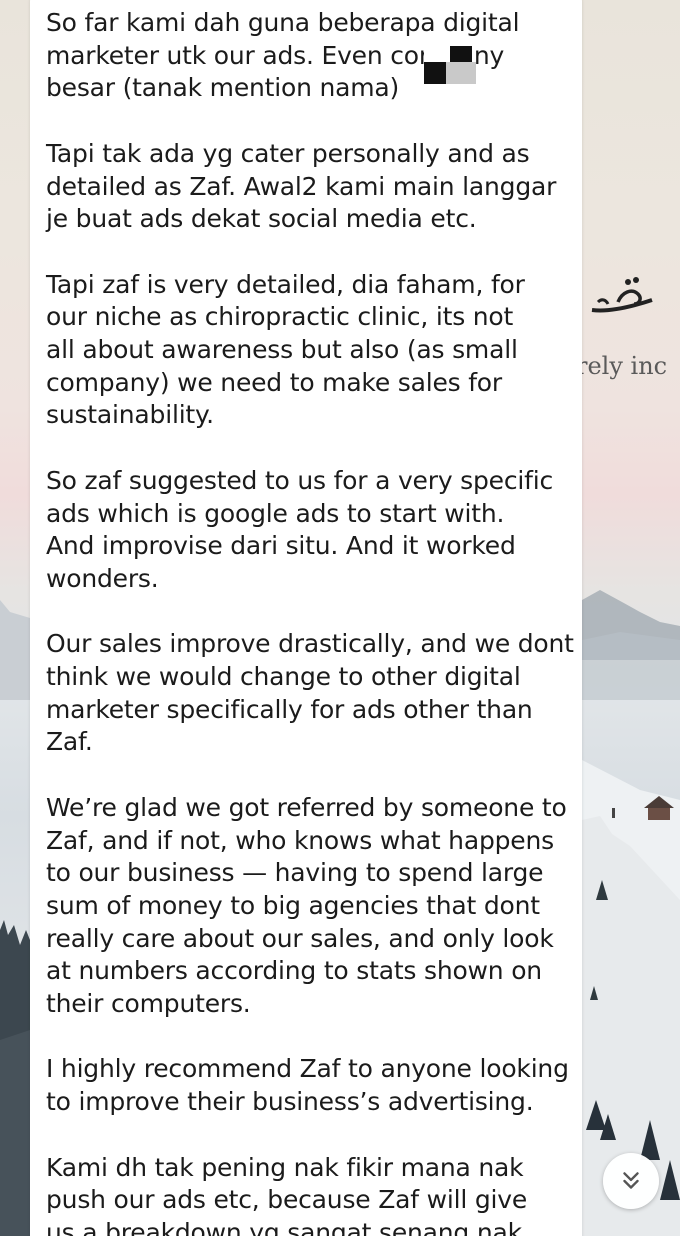 The height and width of the screenshot is (1236, 680). Describe the element at coordinates (450, 64) in the screenshot. I see `redaction-censor-block` at that location.